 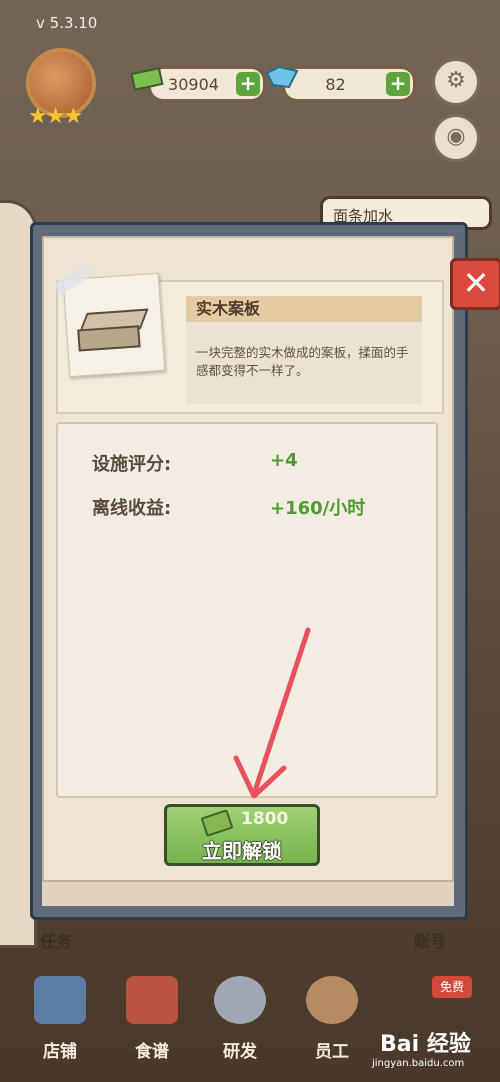 What do you see at coordinates (272, 713) in the screenshot?
I see `red-arrow-annotation` at bounding box center [272, 713].